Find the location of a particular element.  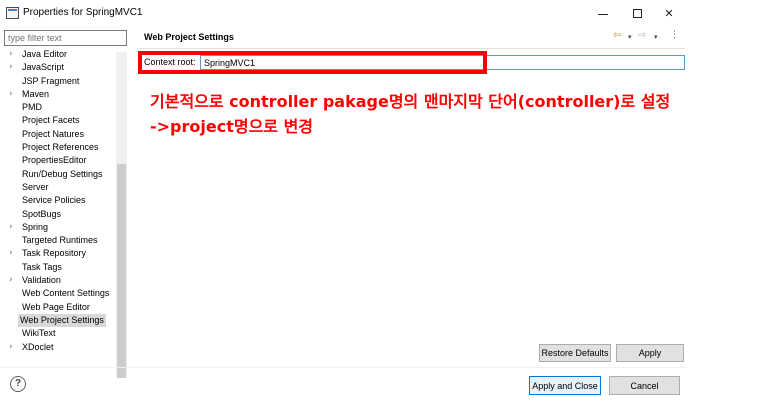

tree-item-label: Targeted Runtimes is located at coordinates (60, 240).